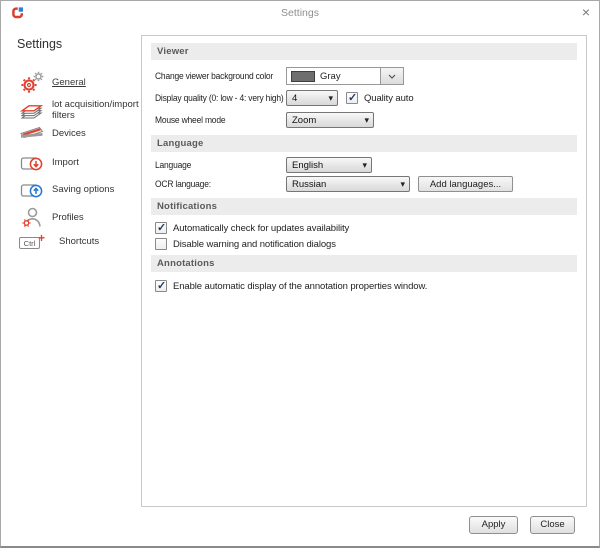 The width and height of the screenshot is (600, 548). I want to click on mouse-wheel-row: Mouse wheel mode Zoom, so click(366, 120).